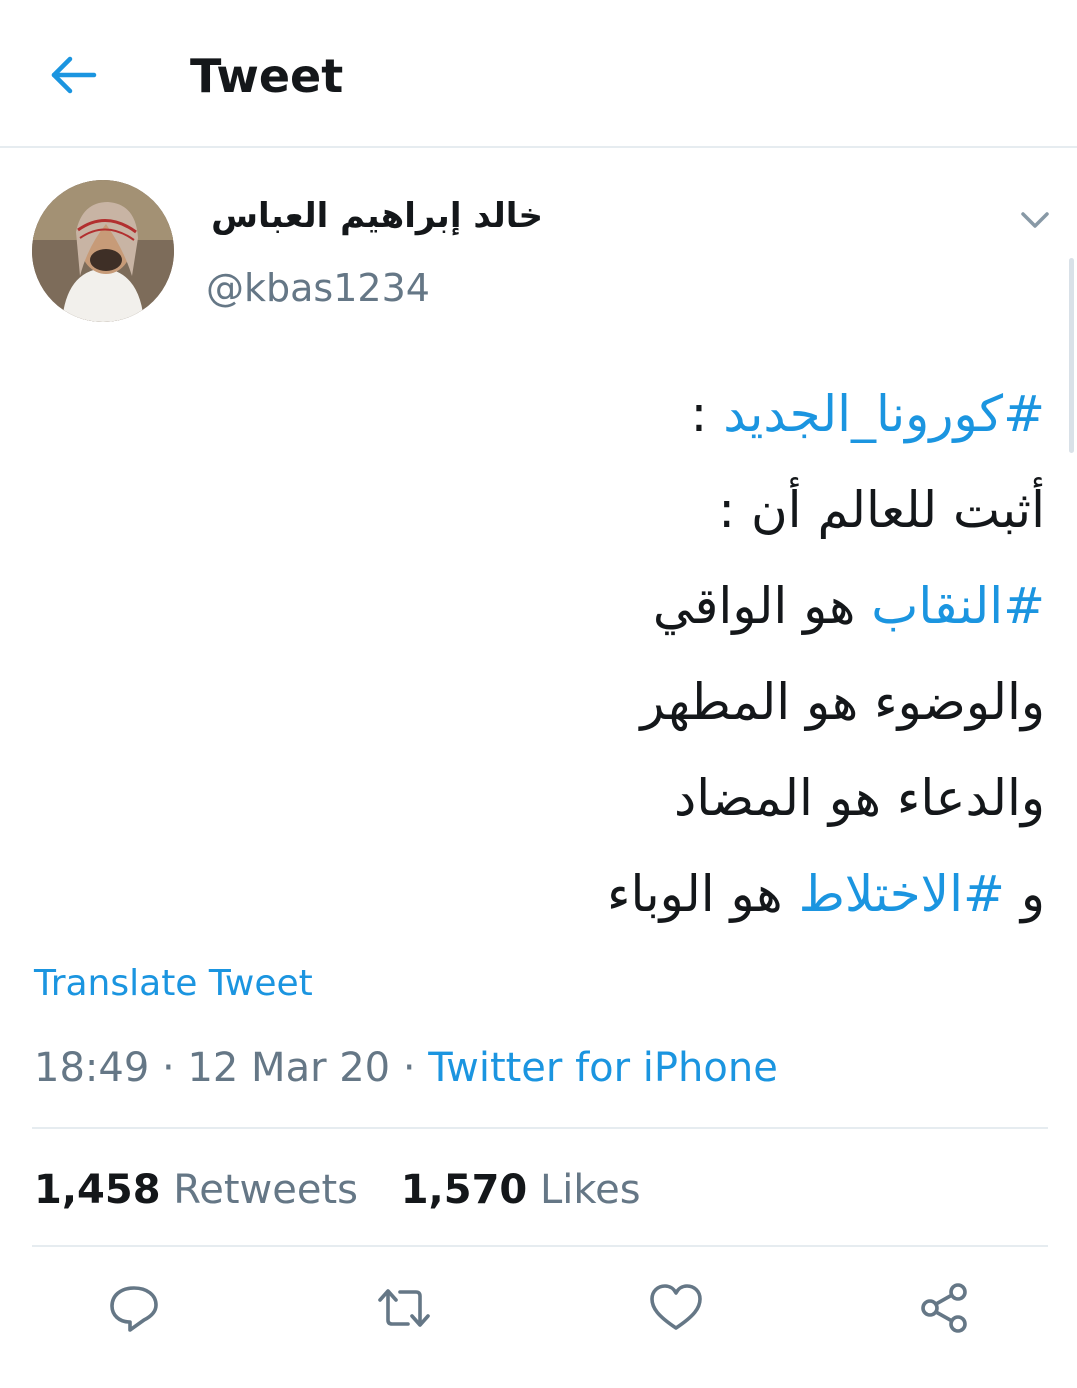  Describe the element at coordinates (1071, 355) in the screenshot. I see `scroll-indicator` at that location.